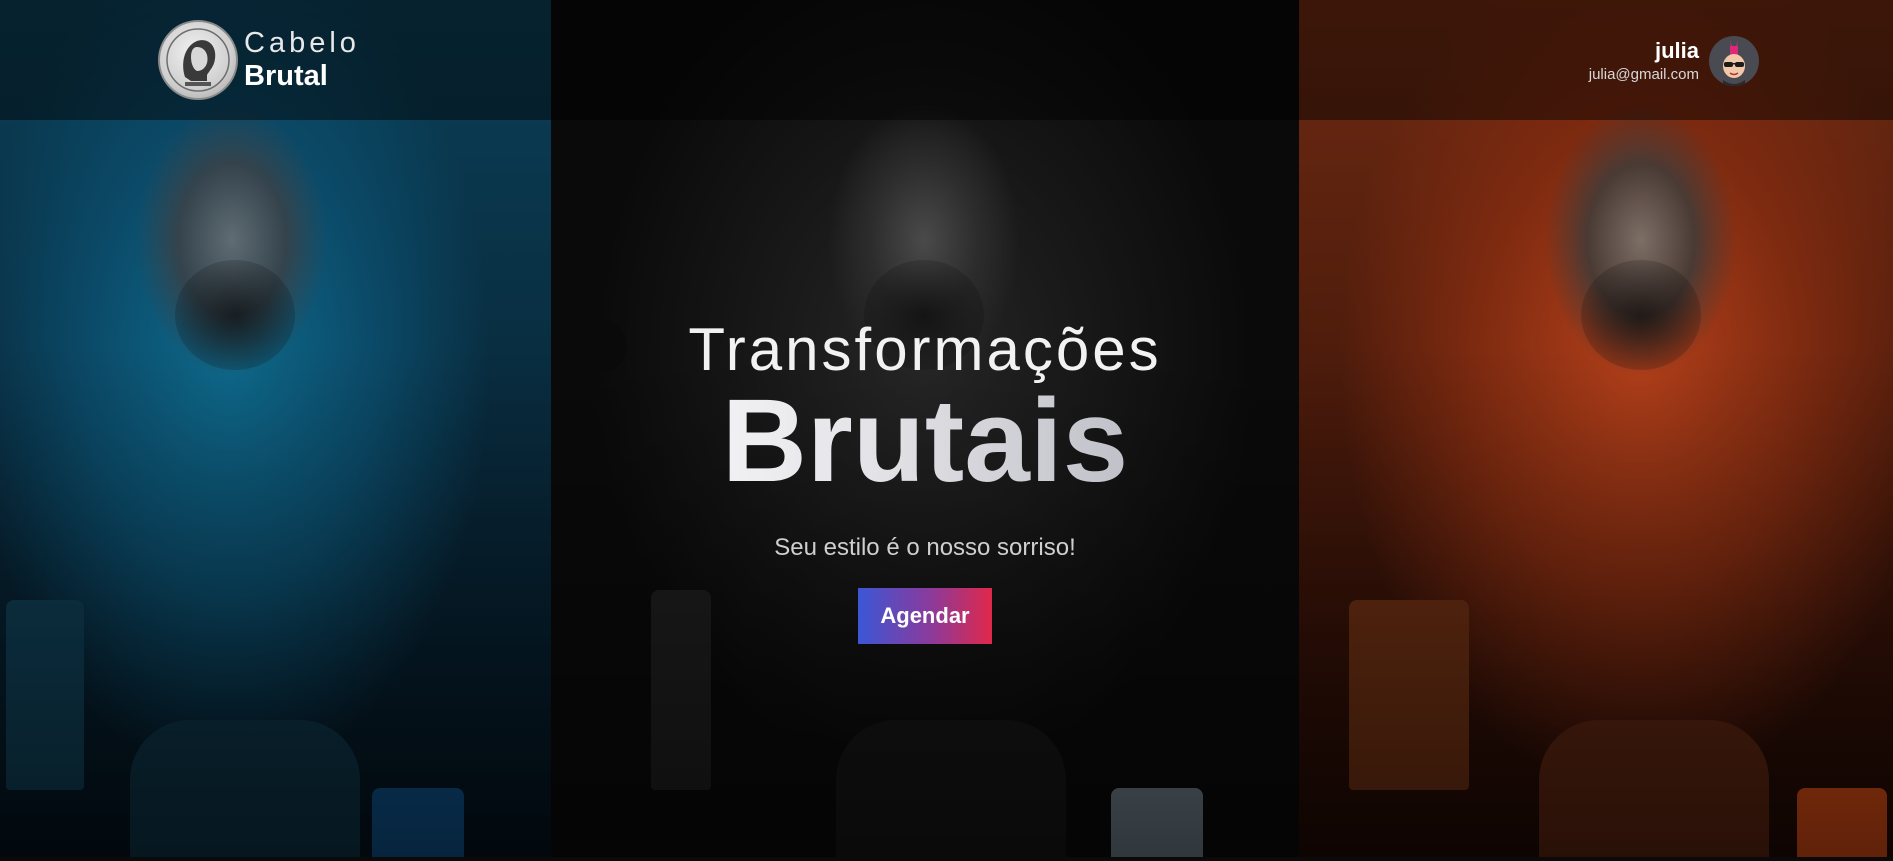  Describe the element at coordinates (1734, 61) in the screenshot. I see `punk-avatar-icon` at that location.